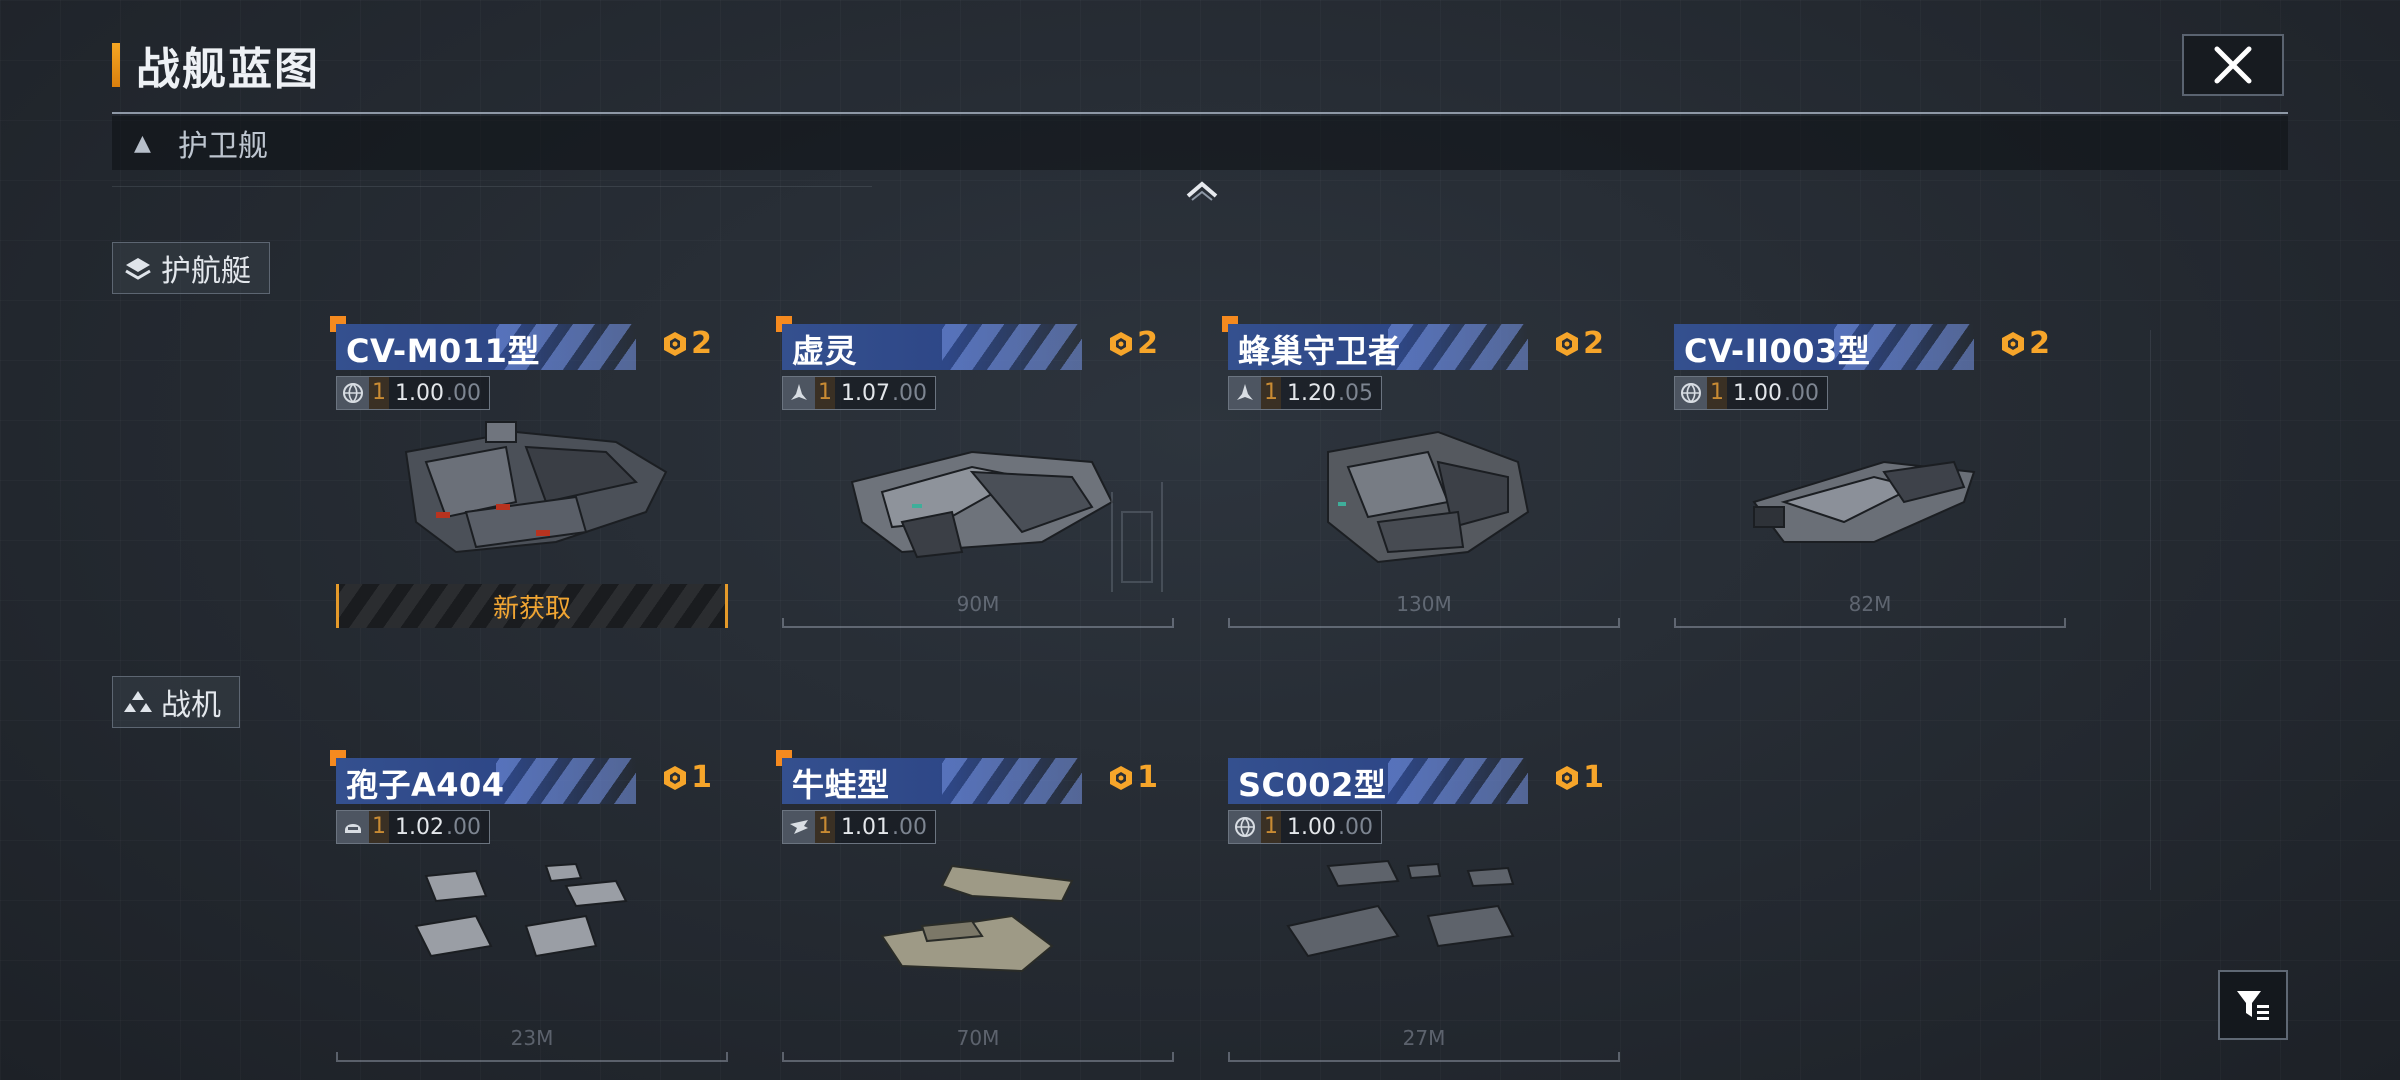 Image resolution: width=2400 pixels, height=1080 pixels. I want to click on ship-length: 27M, so click(1424, 1038).